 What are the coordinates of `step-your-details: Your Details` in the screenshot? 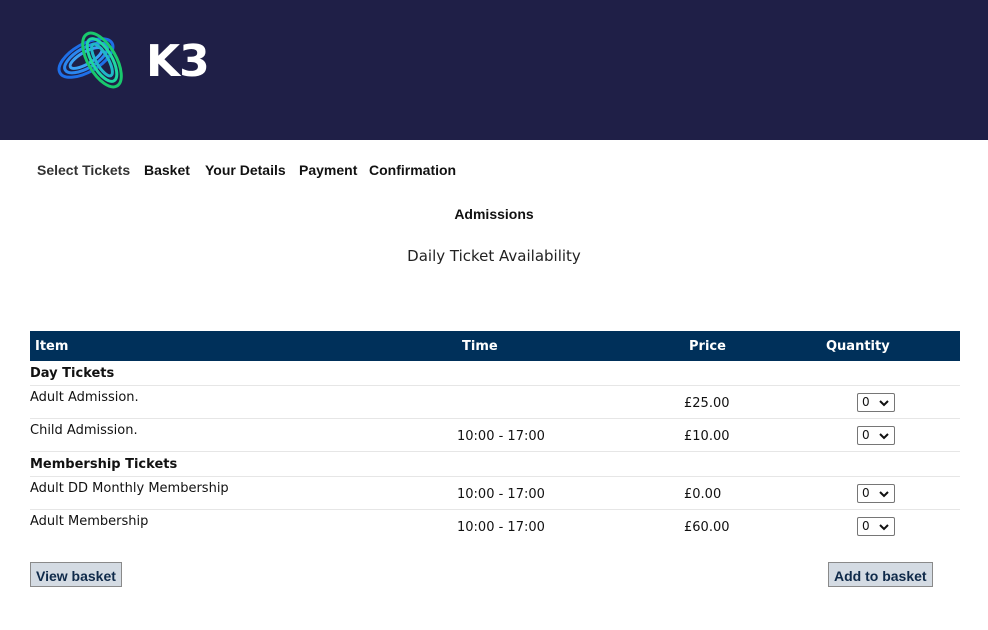 It's located at (245, 170).